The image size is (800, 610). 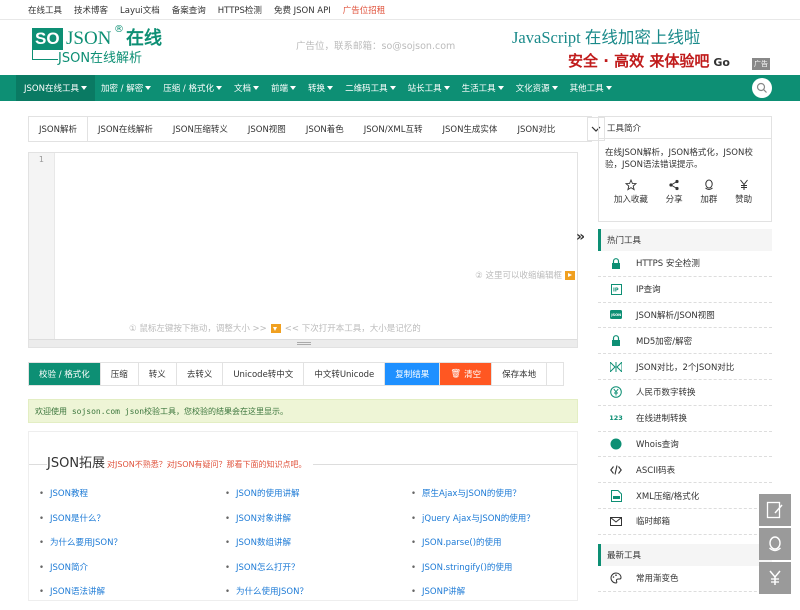 What do you see at coordinates (685, 496) in the screenshot?
I see `sidebar-tool-item: XML压缩/格式化` at bounding box center [685, 496].